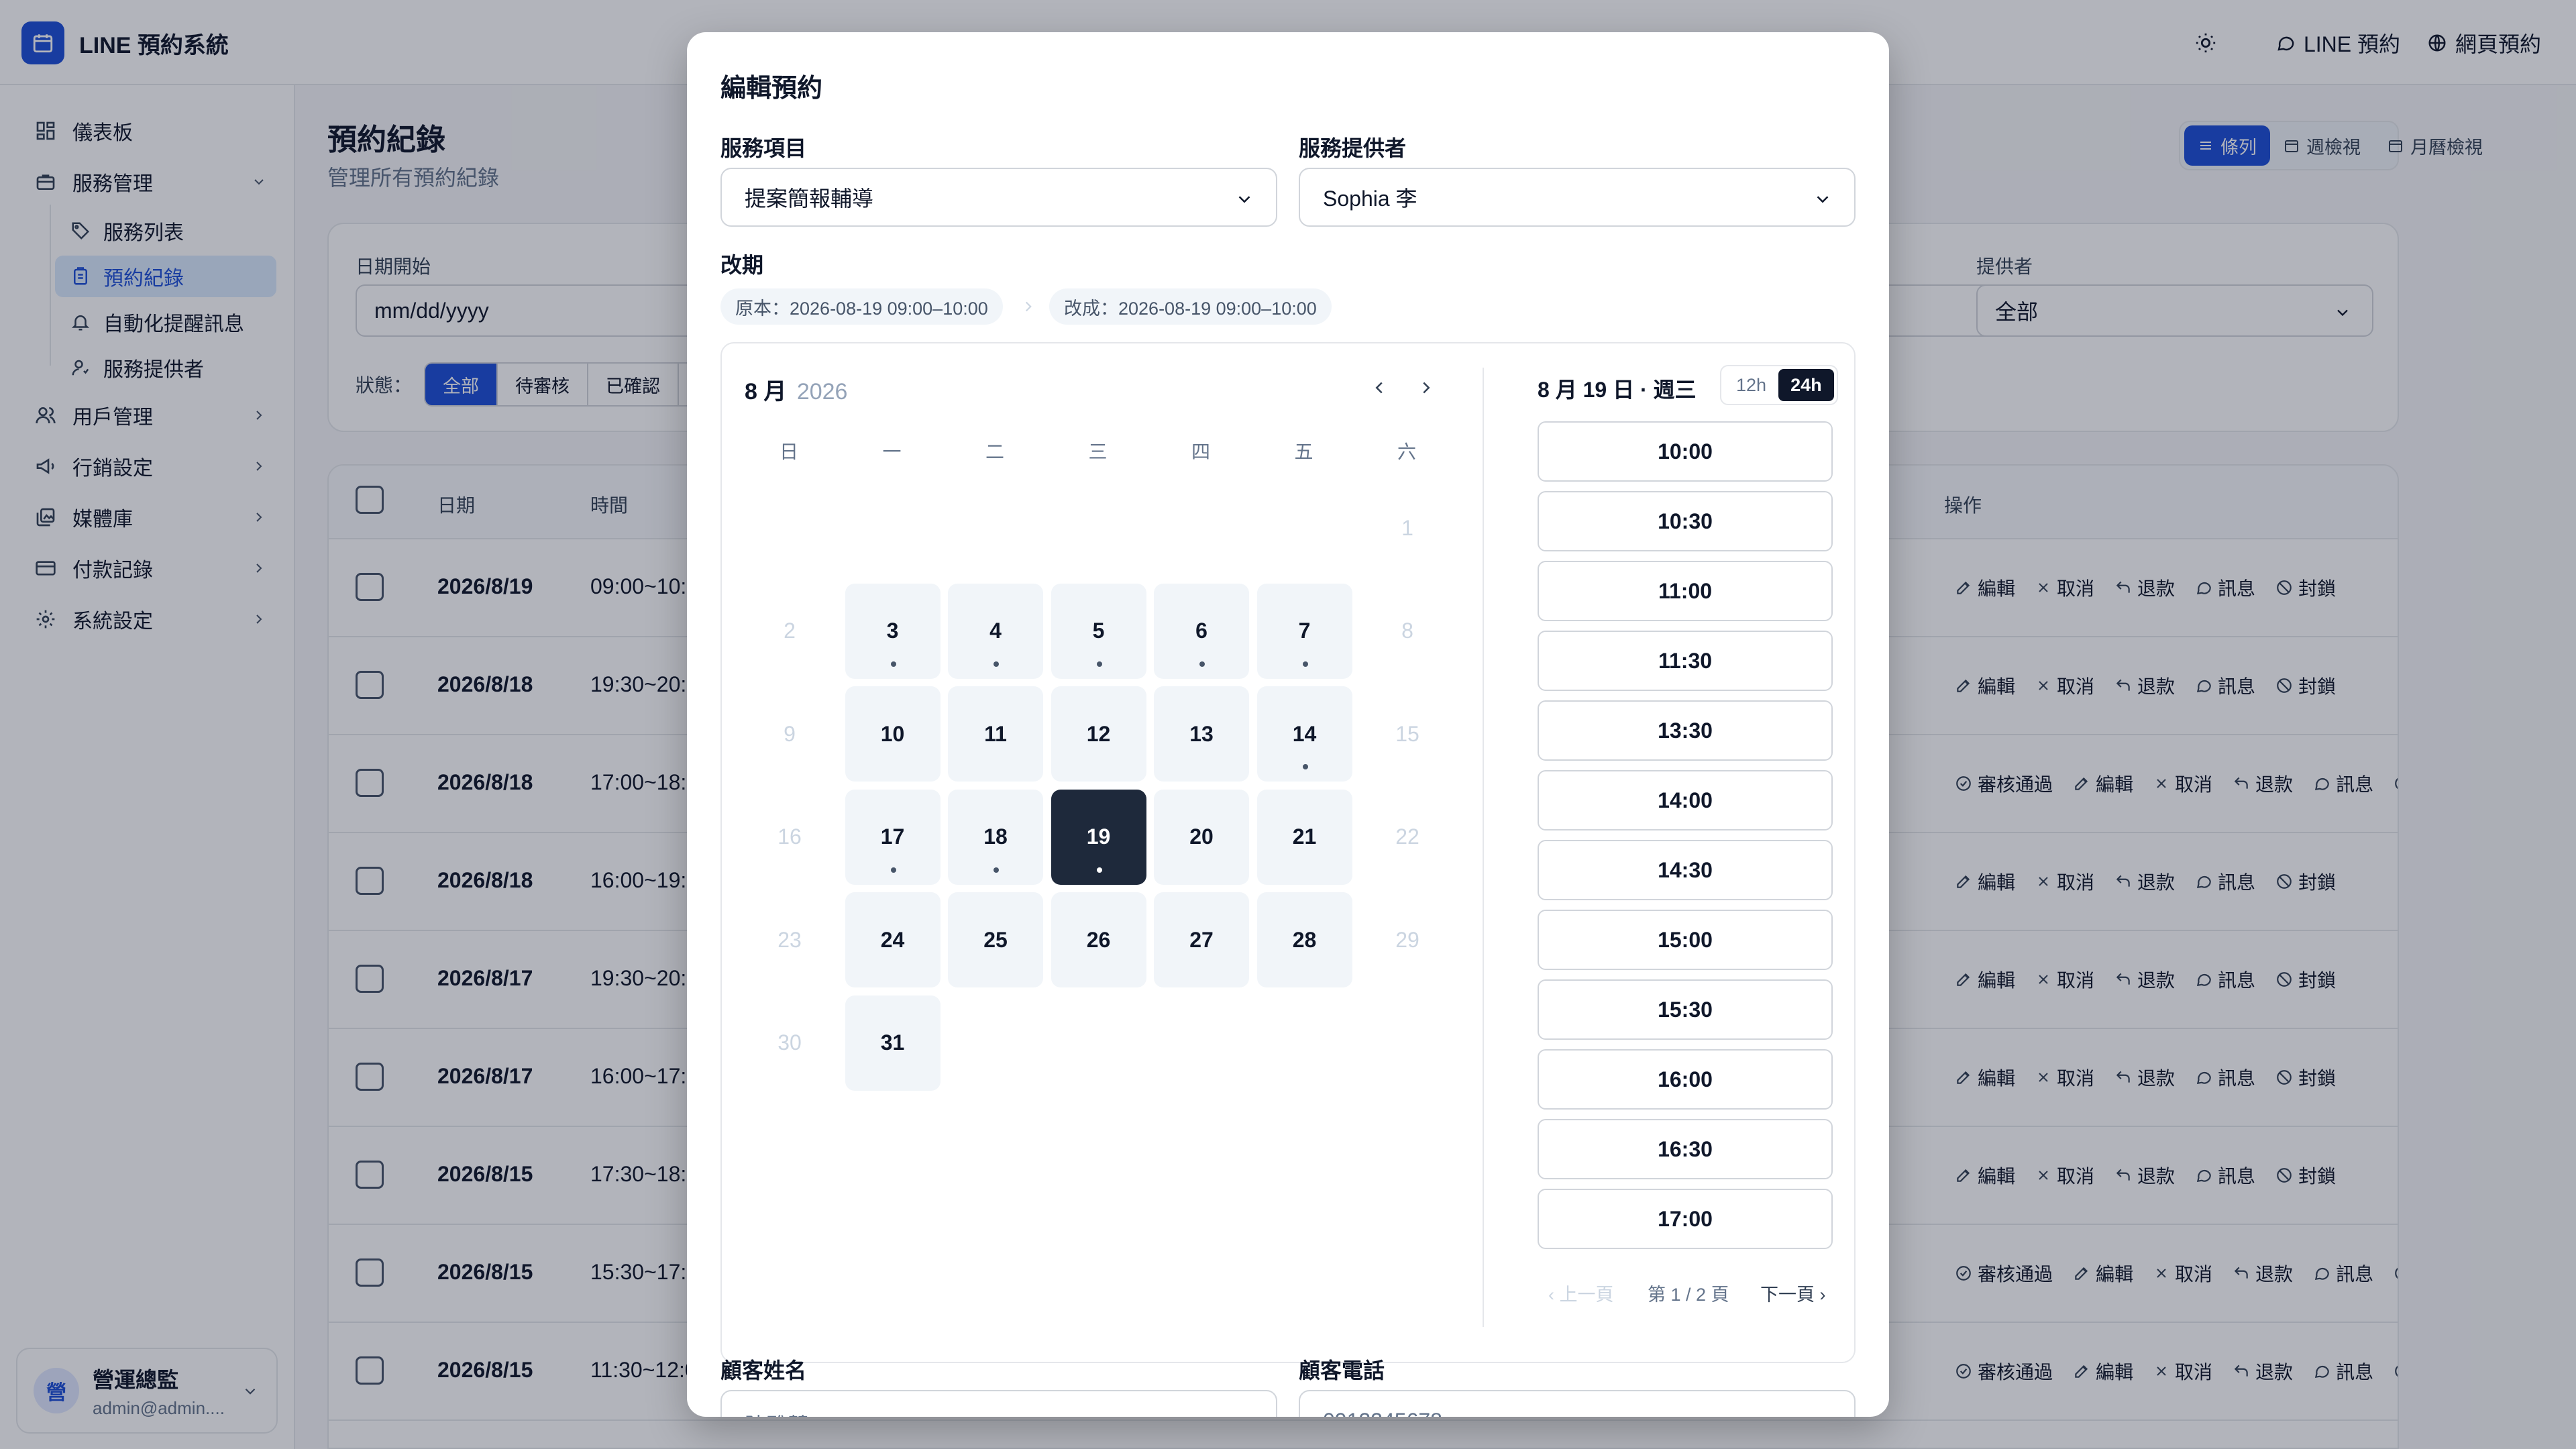 Image resolution: width=2576 pixels, height=1449 pixels. I want to click on calendar-day: 7, so click(1304, 631).